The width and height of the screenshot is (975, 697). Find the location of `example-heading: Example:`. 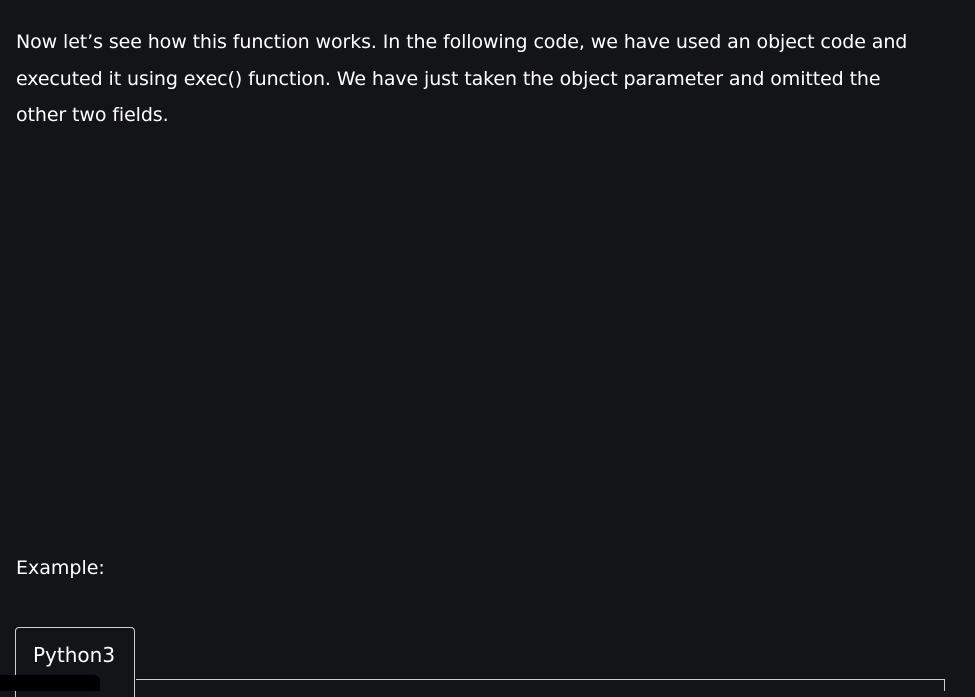

example-heading: Example: is located at coordinates (60, 568).